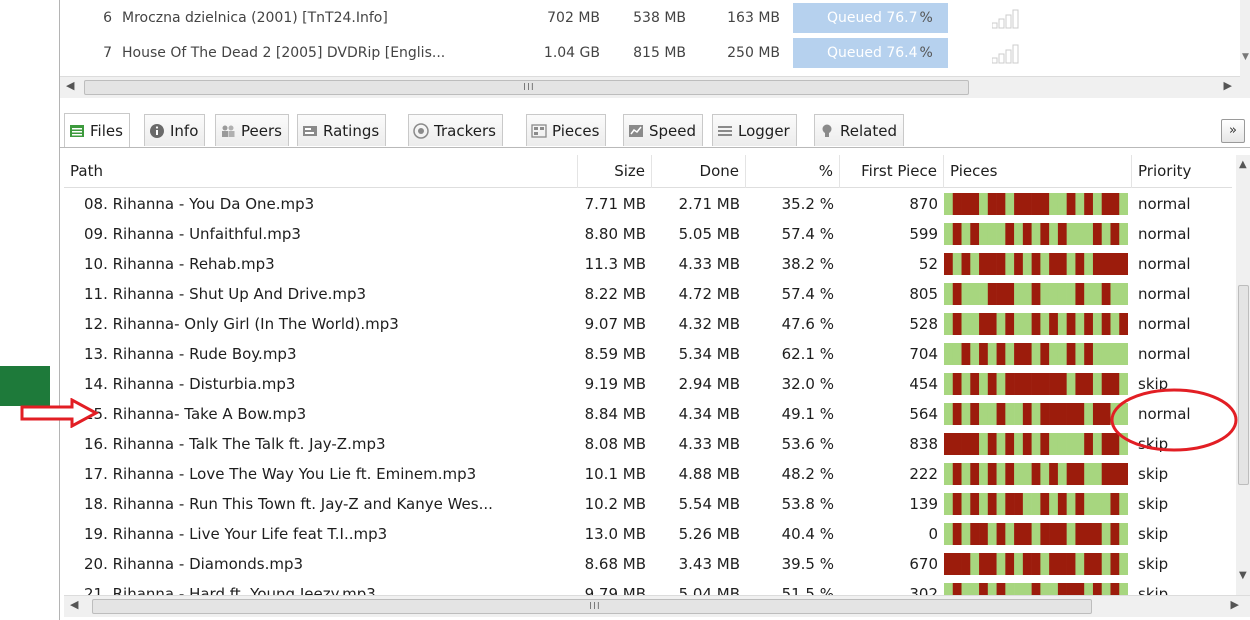 This screenshot has width=1250, height=620. What do you see at coordinates (872, 53) in the screenshot?
I see `status-text: Queued 76.4` at bounding box center [872, 53].